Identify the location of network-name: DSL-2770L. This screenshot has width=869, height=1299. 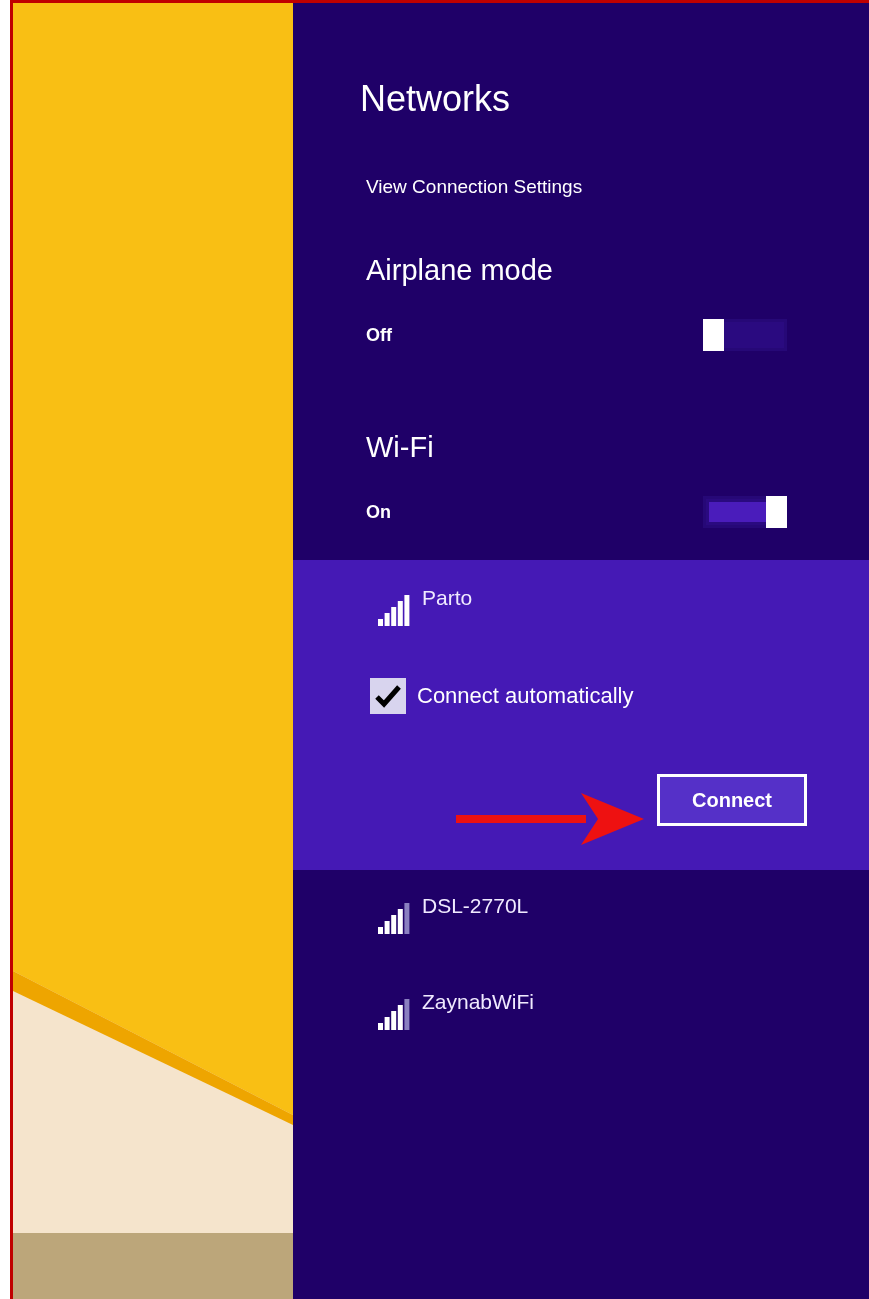
(475, 906).